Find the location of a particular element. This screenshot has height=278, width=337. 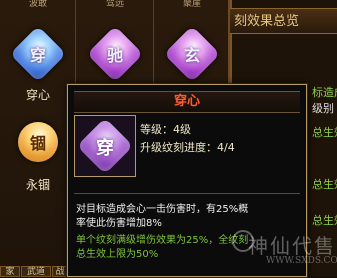

tooltip-glyph: 穿 is located at coordinates (105, 148).